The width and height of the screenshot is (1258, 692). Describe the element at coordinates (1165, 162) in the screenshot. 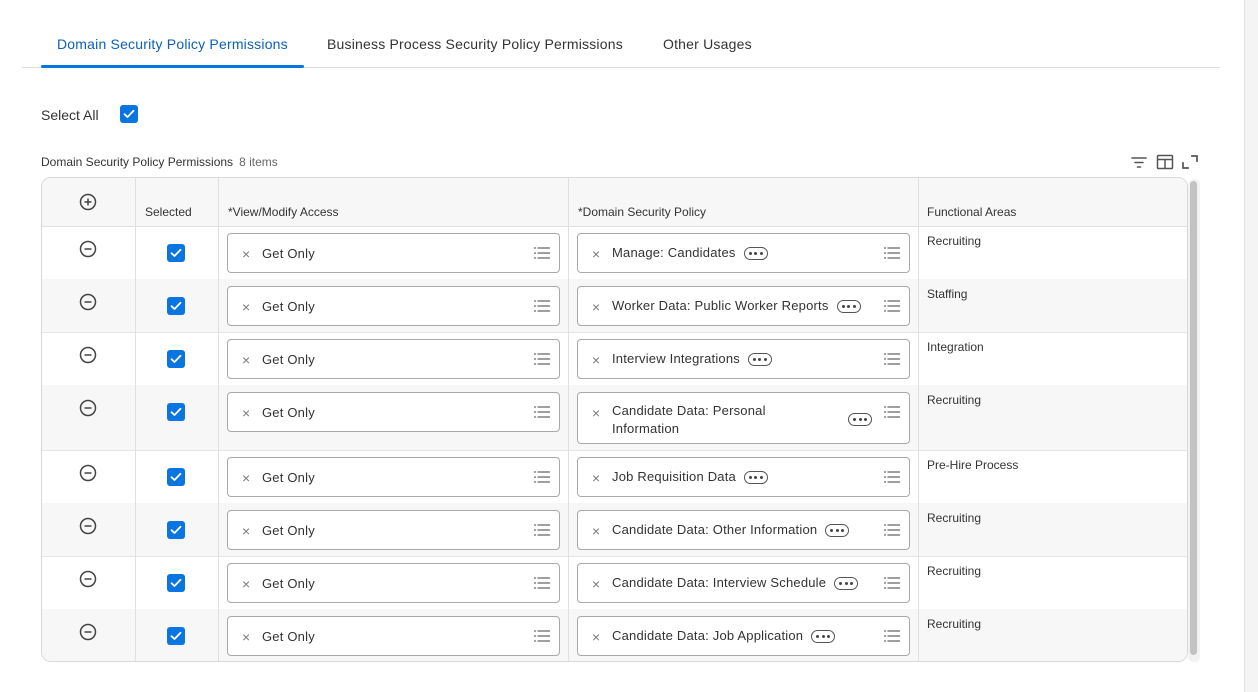

I see `columns-icon` at that location.